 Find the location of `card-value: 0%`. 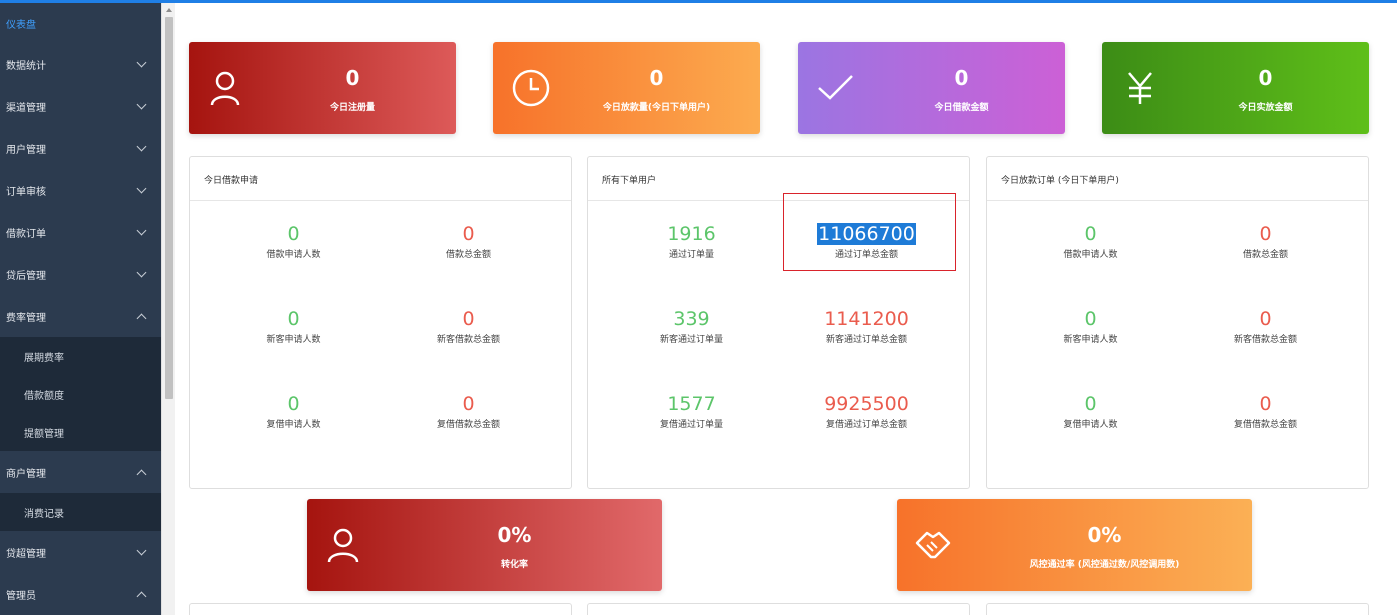

card-value: 0% is located at coordinates (1104, 535).